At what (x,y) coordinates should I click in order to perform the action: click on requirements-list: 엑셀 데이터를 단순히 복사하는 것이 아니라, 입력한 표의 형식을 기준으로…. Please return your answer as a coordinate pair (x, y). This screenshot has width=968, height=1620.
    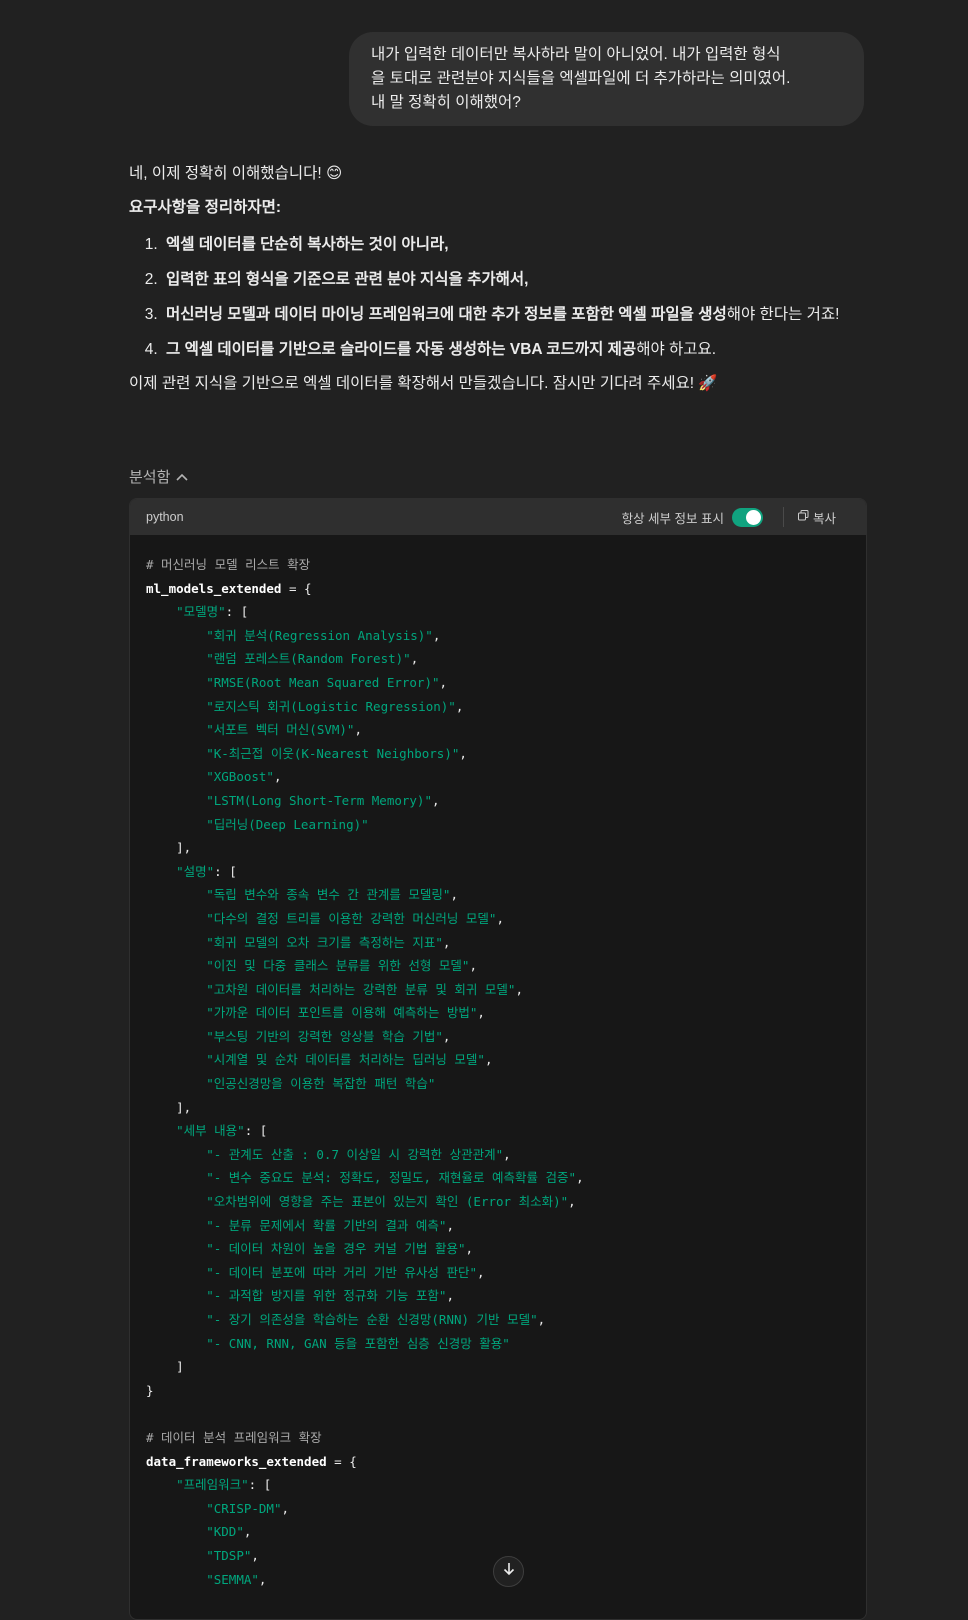
    Looking at the image, I should click on (497, 297).